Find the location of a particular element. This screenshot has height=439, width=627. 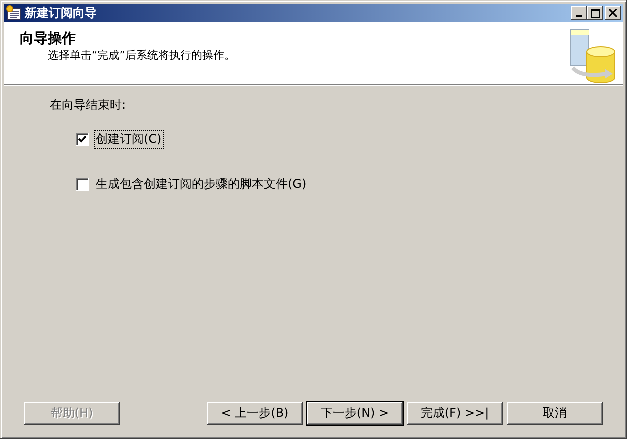

maximize-icon is located at coordinates (595, 13).